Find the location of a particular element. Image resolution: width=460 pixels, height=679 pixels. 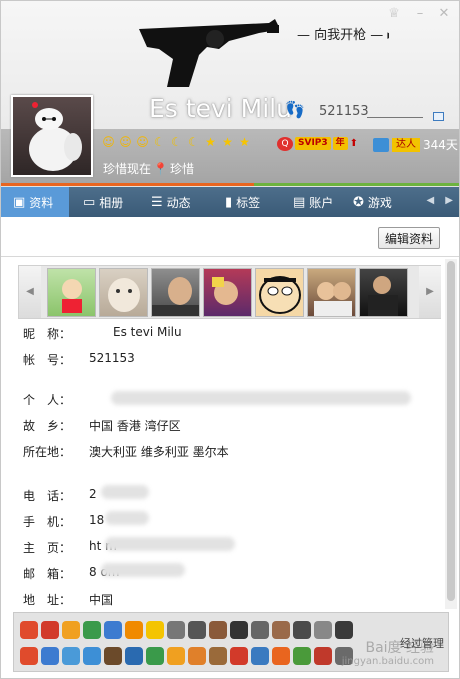

edit-profile-button: 编辑资料 is located at coordinates (408, 238).